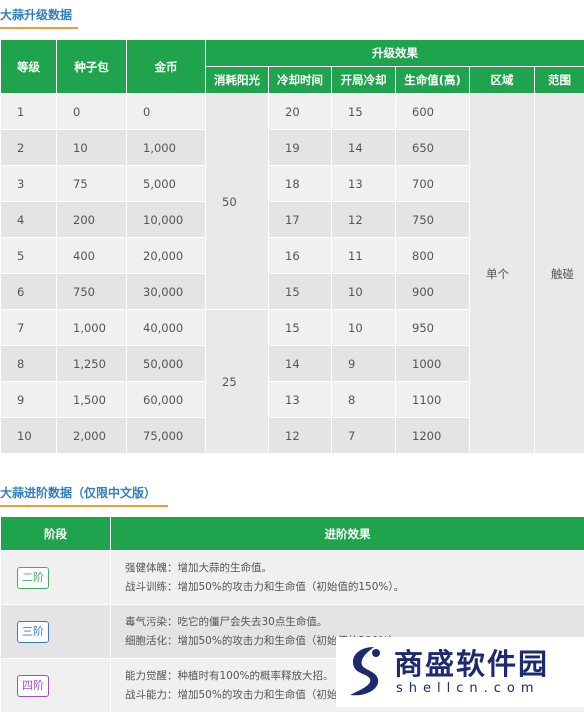 This screenshot has width=584, height=713. Describe the element at coordinates (433, 328) in the screenshot. I see `hp-cell: 950` at that location.